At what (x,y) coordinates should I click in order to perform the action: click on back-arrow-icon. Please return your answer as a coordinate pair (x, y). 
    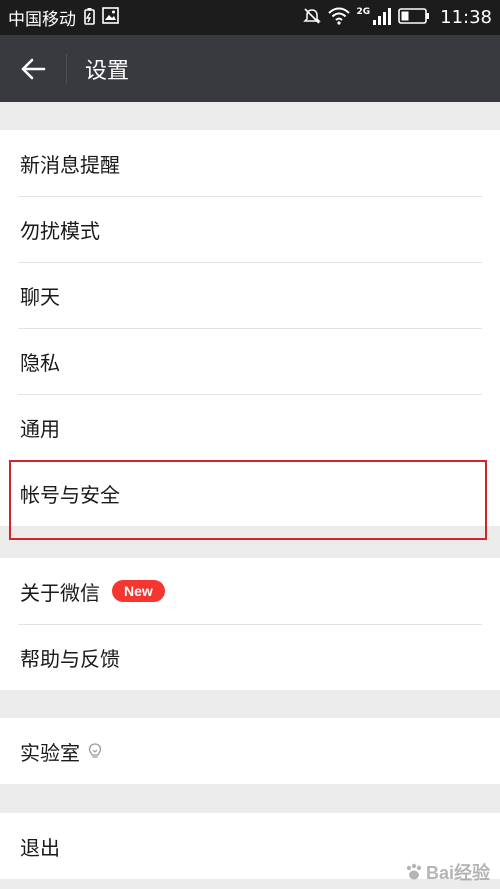
    Looking at the image, I should click on (33, 68).